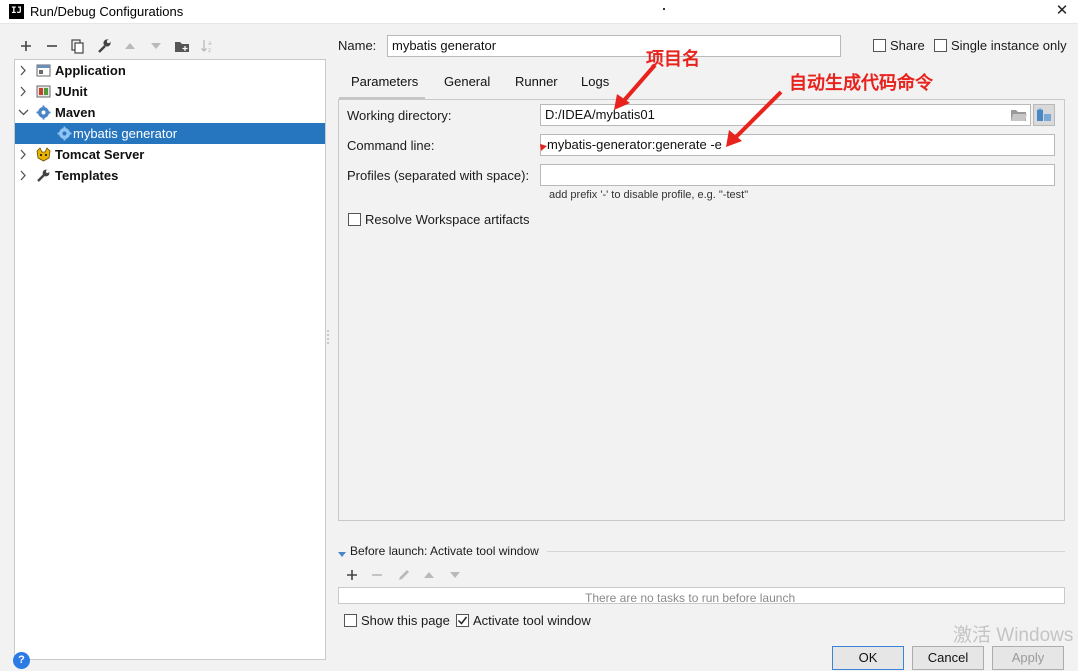 The width and height of the screenshot is (1078, 671). What do you see at coordinates (170, 70) in the screenshot?
I see `tree-item-application: Application` at bounding box center [170, 70].